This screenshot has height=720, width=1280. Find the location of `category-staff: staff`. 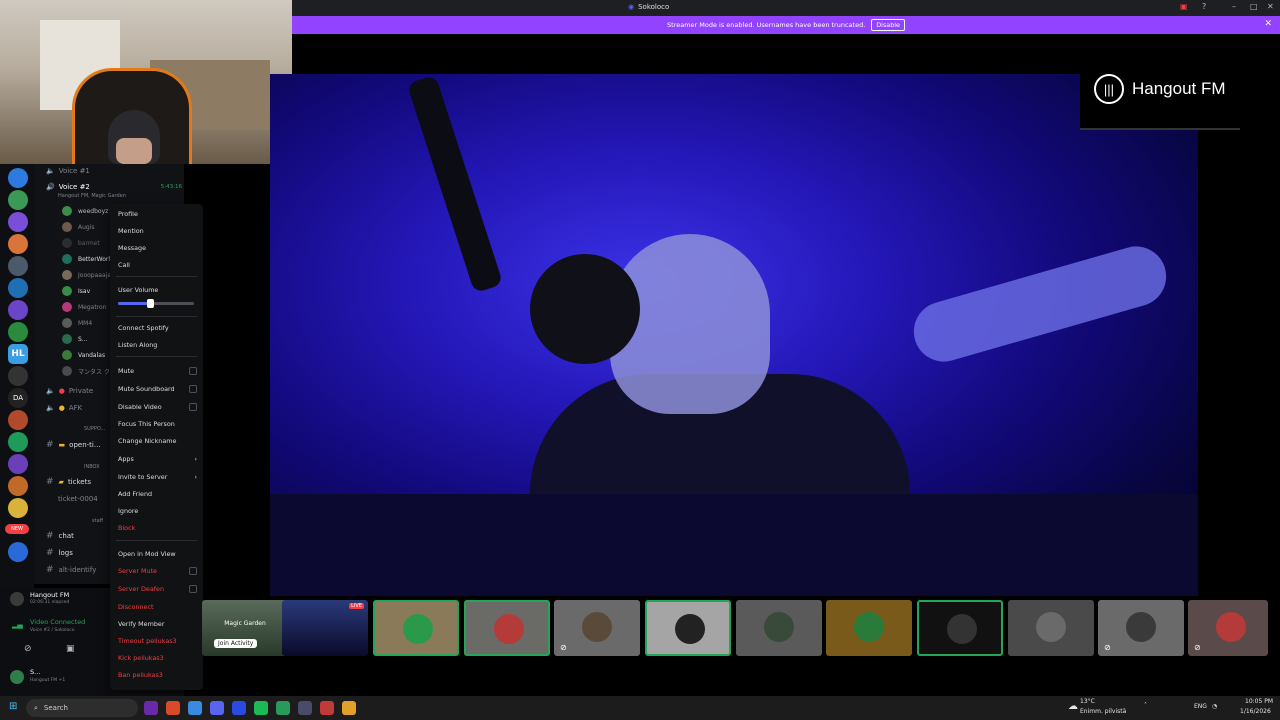

category-staff: staff is located at coordinates (97, 521).